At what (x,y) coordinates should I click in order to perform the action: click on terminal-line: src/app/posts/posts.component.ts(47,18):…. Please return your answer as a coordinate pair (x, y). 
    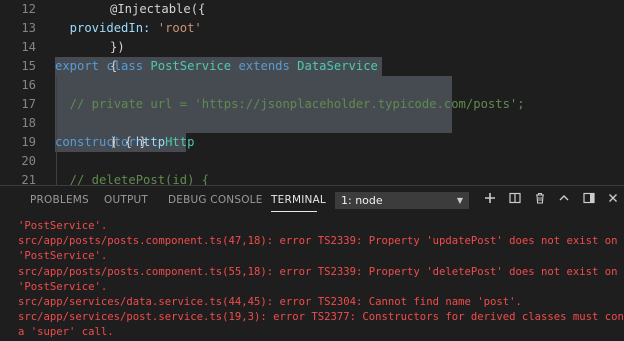
    Looking at the image, I should click on (321, 241).